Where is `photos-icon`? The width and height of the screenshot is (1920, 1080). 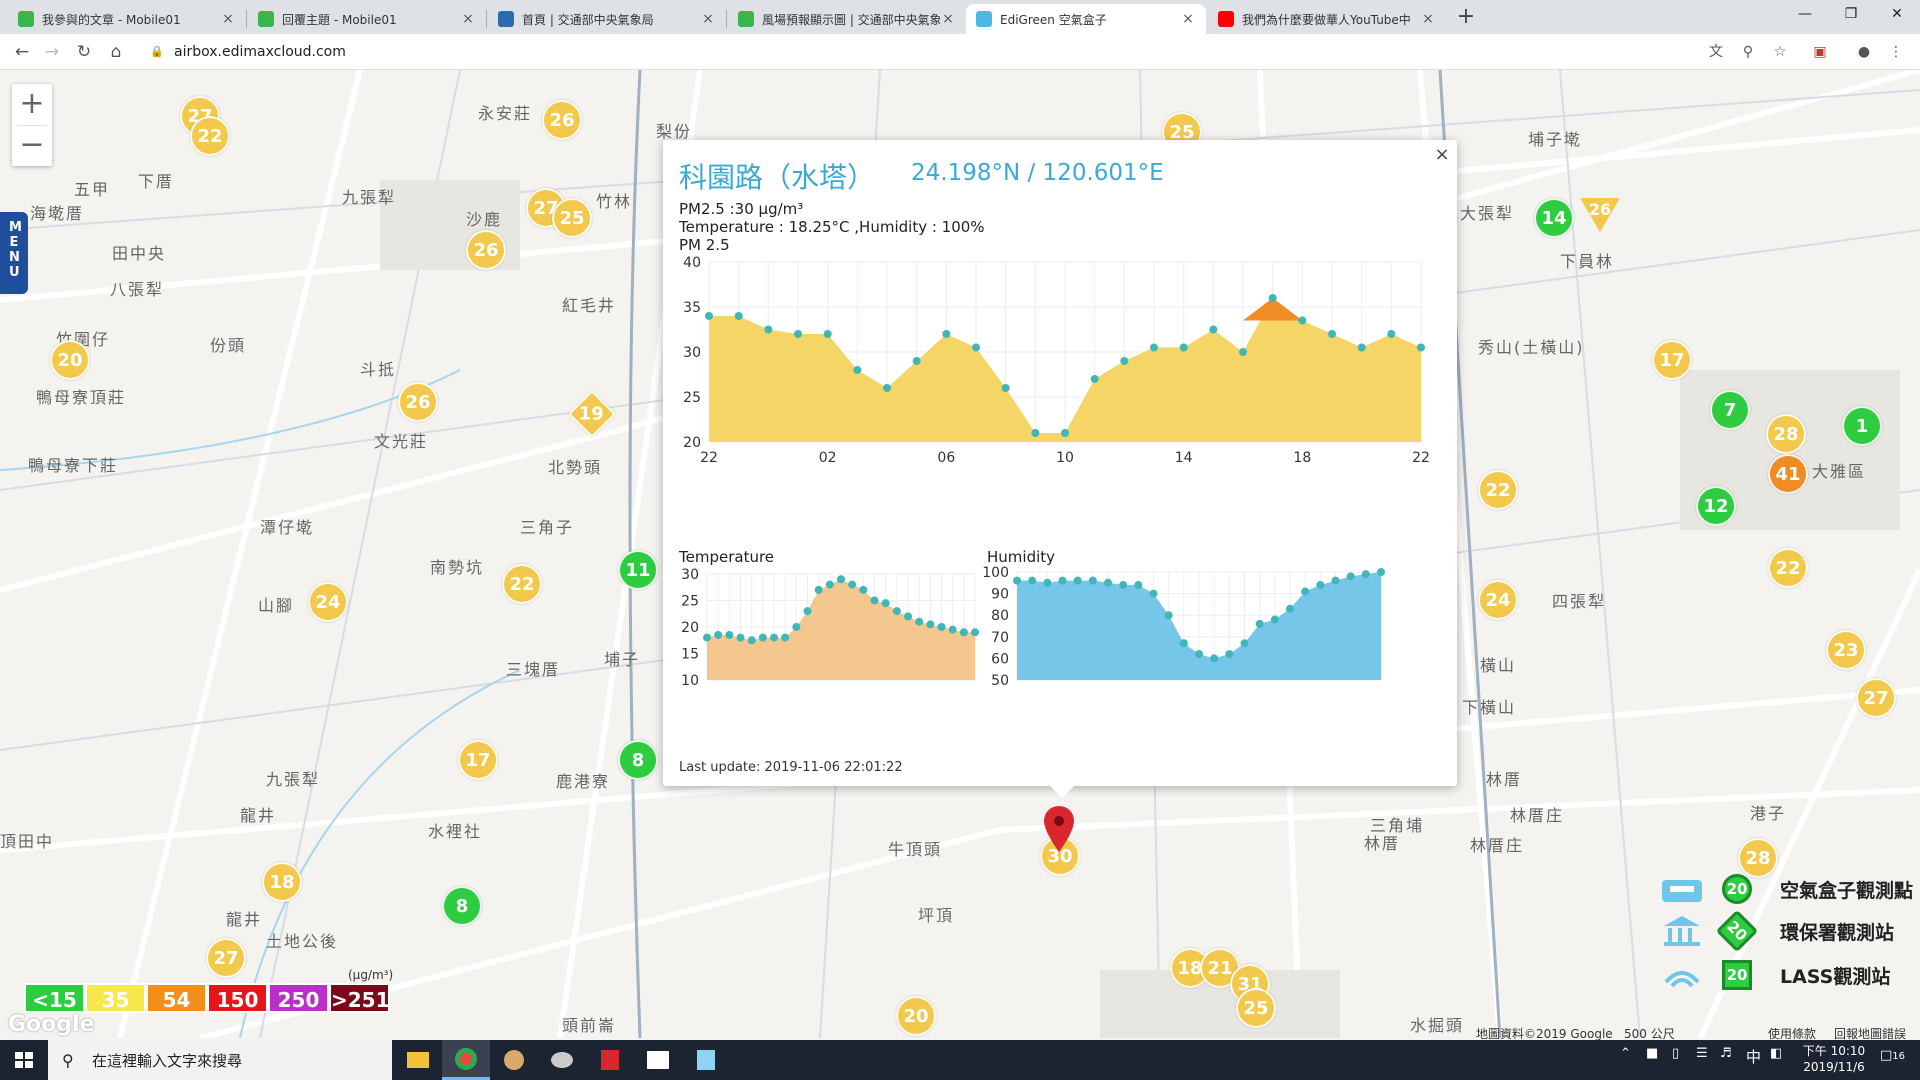
photos-icon is located at coordinates (658, 1060).